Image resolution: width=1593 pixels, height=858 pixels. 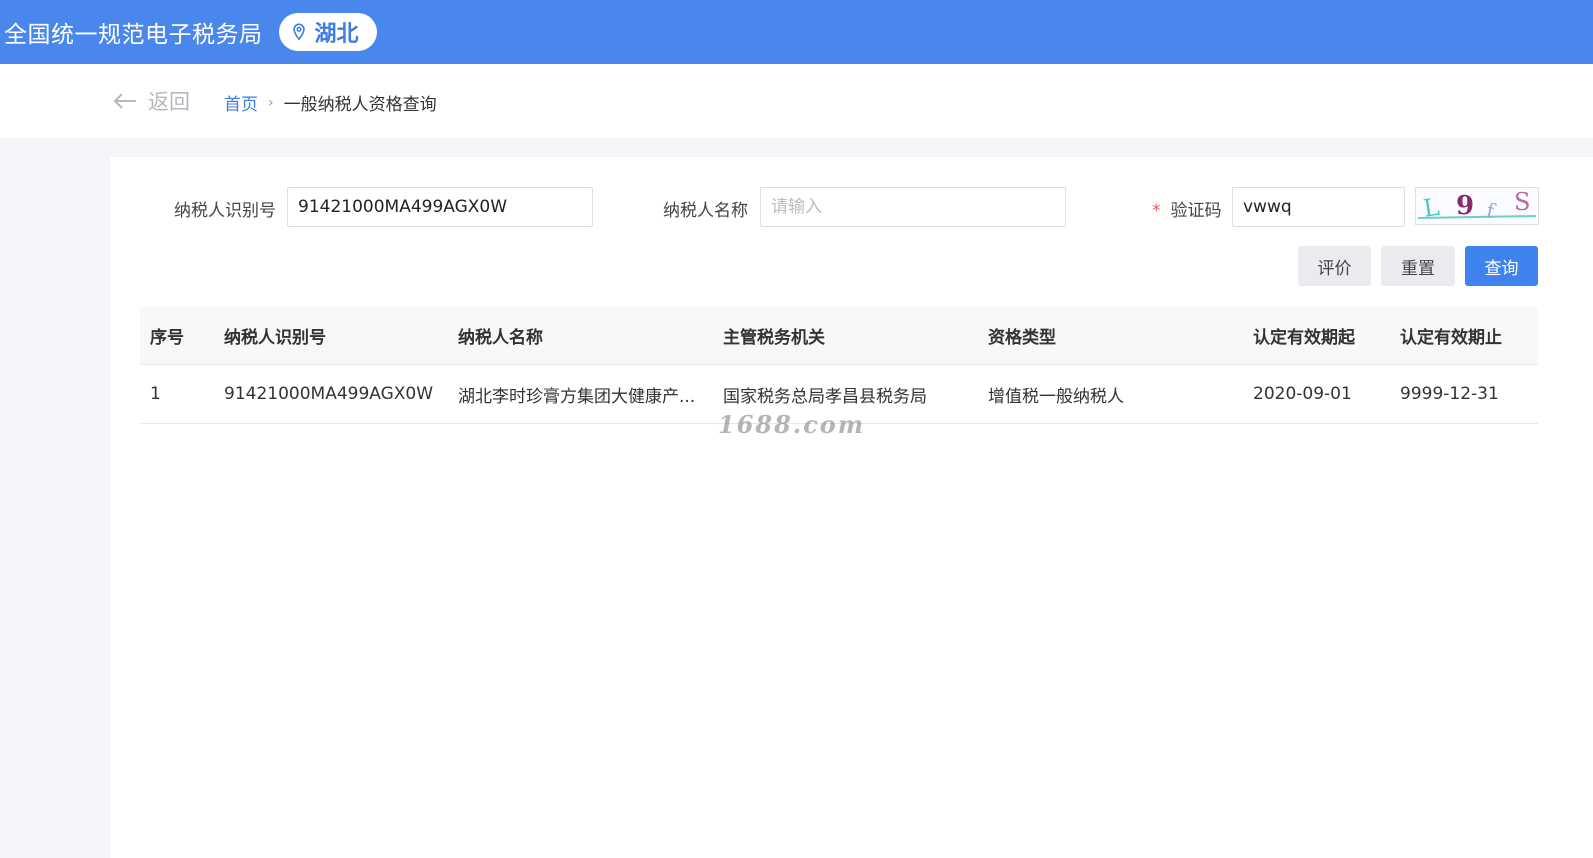 I want to click on evaluate-button: 评价, so click(x=1334, y=266).